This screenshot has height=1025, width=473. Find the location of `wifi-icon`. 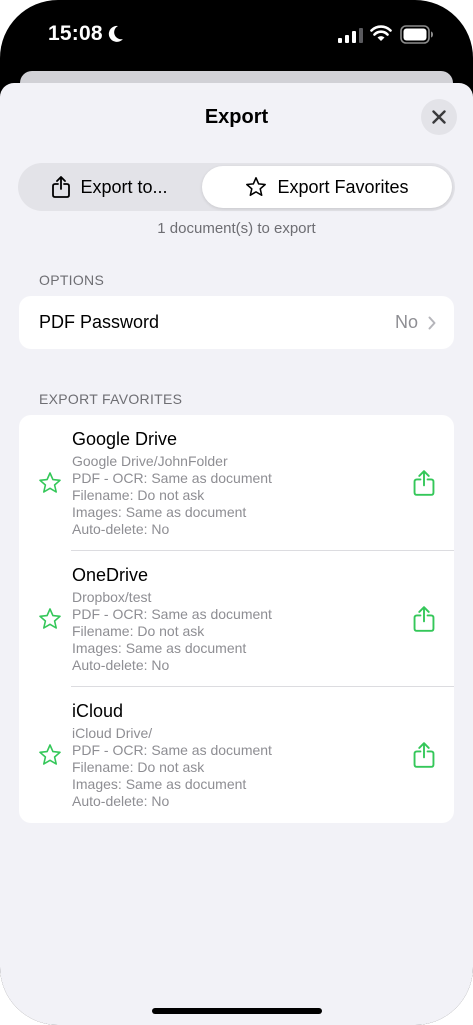

wifi-icon is located at coordinates (381, 33).